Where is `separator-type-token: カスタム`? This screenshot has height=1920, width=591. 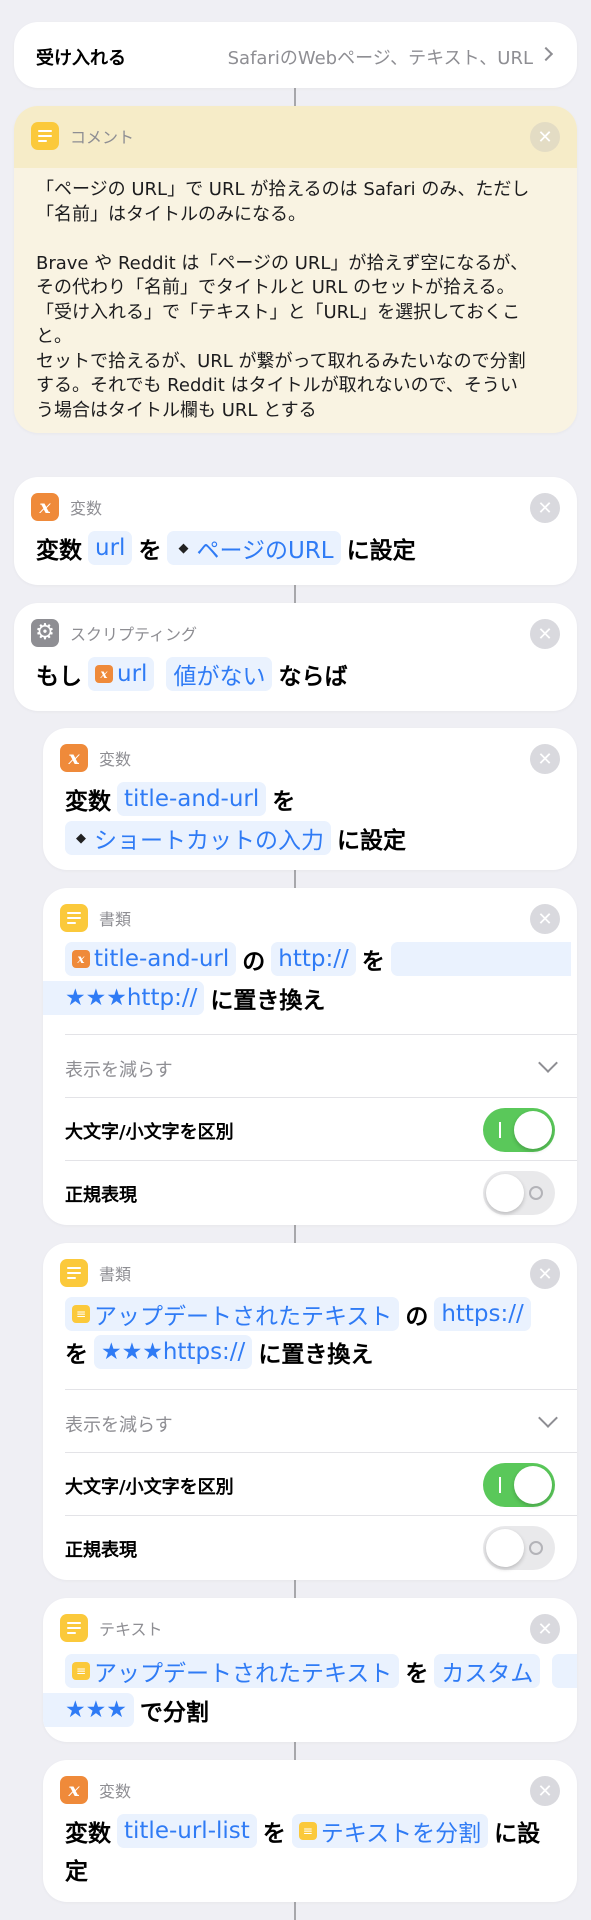 separator-type-token: カスタム is located at coordinates (487, 1671).